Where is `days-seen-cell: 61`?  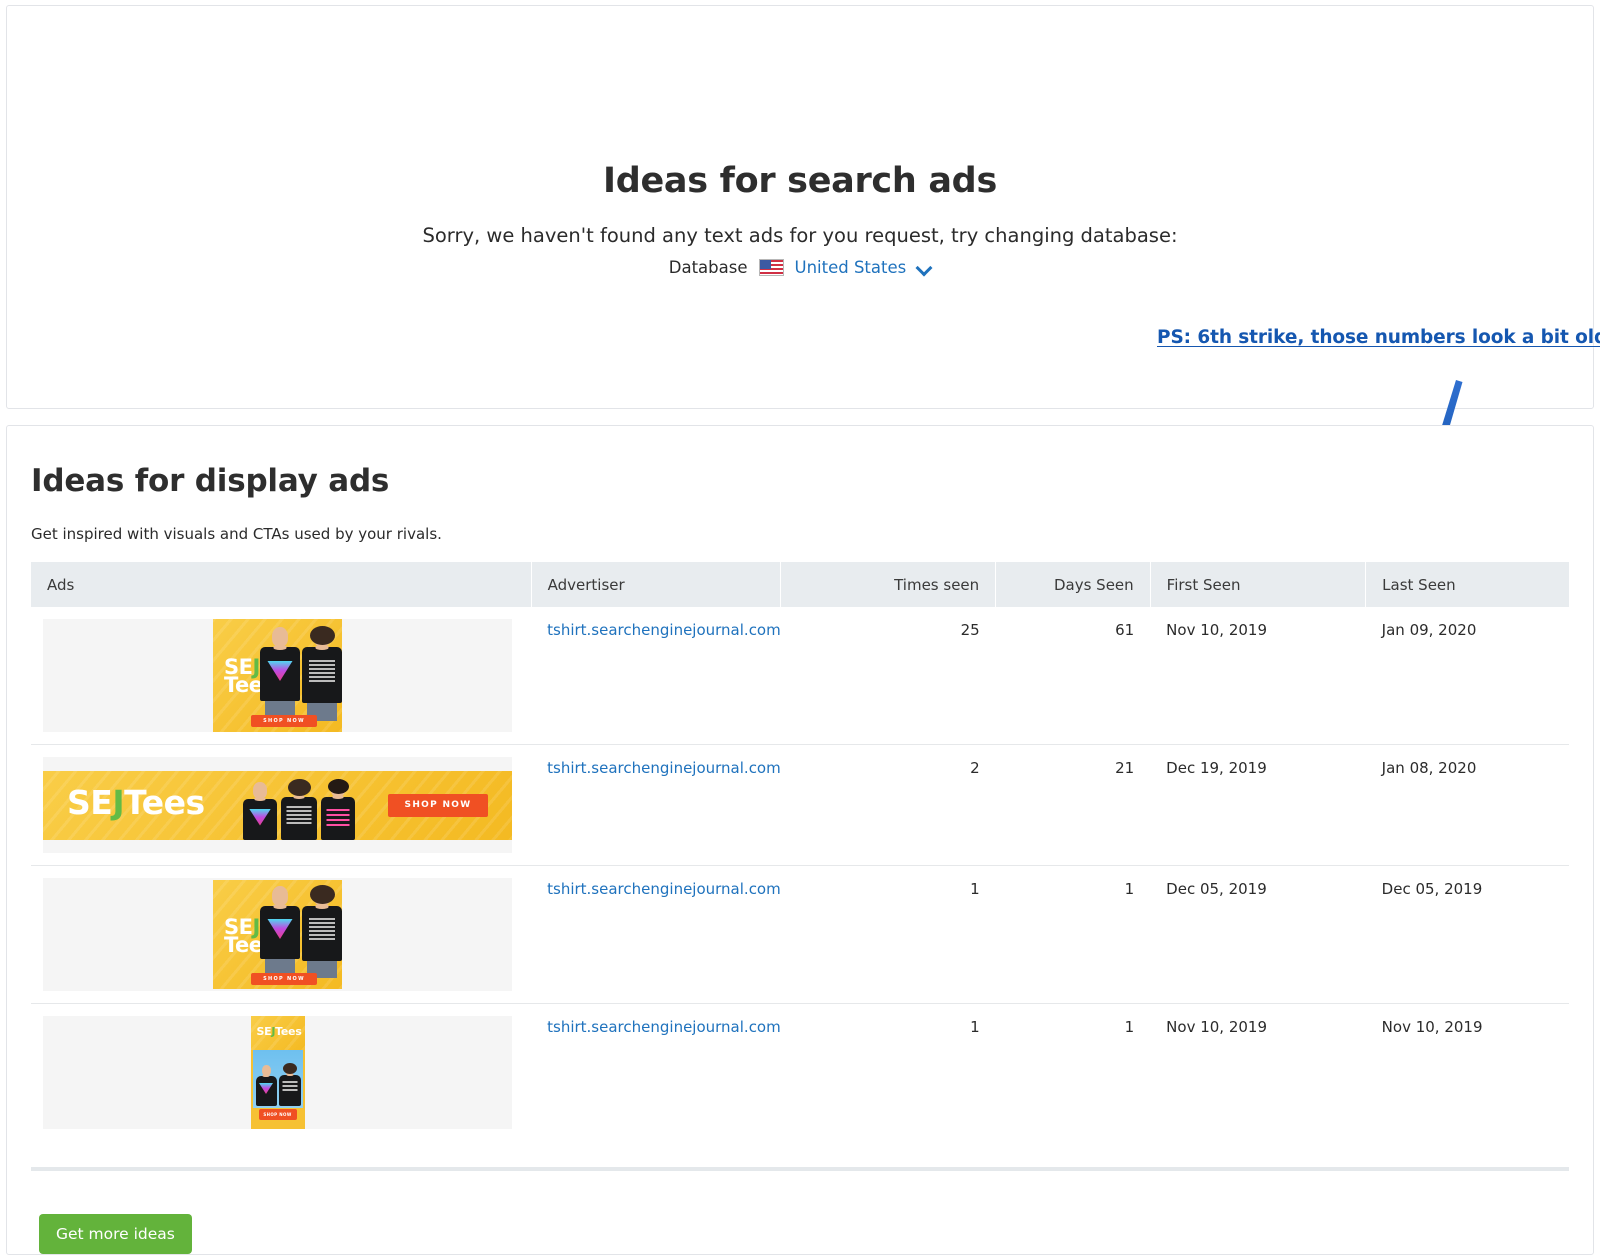 days-seen-cell: 61 is located at coordinates (1073, 676).